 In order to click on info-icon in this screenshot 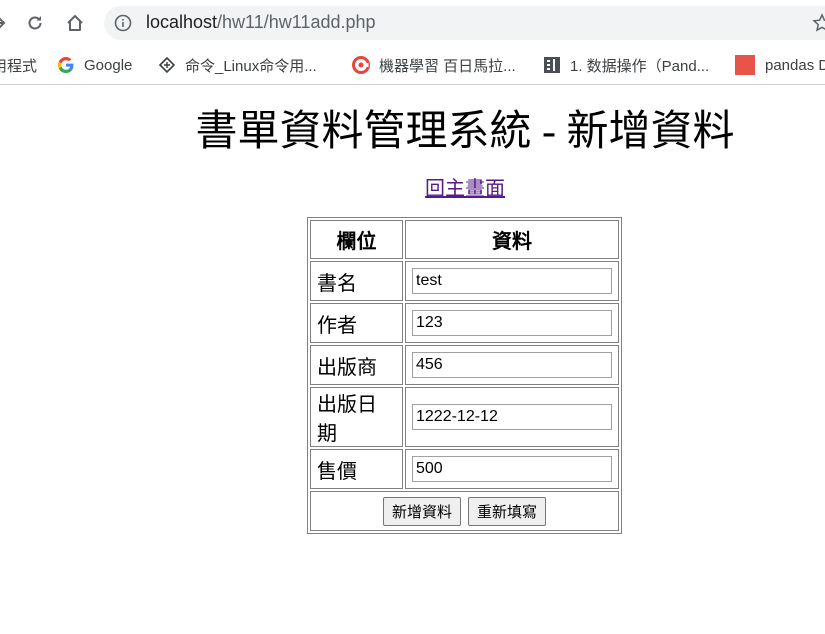, I will do `click(123, 23)`.